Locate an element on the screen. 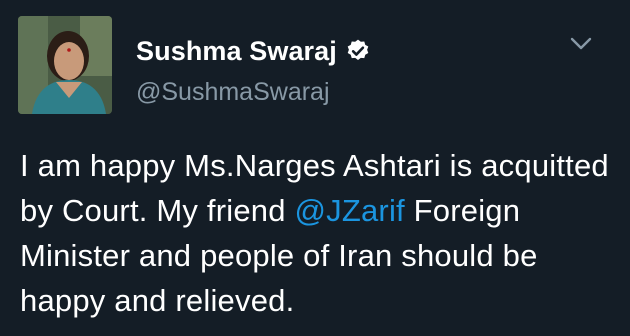  tweet-menu-button is located at coordinates (581, 44).